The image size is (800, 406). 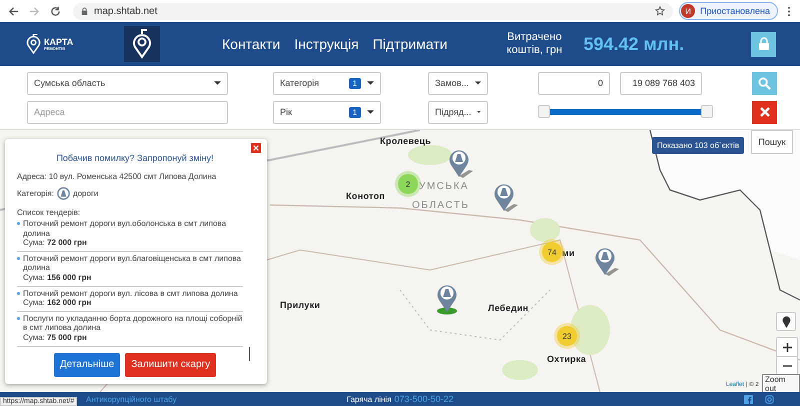 I want to click on place-label: Лебедин, so click(x=508, y=308).